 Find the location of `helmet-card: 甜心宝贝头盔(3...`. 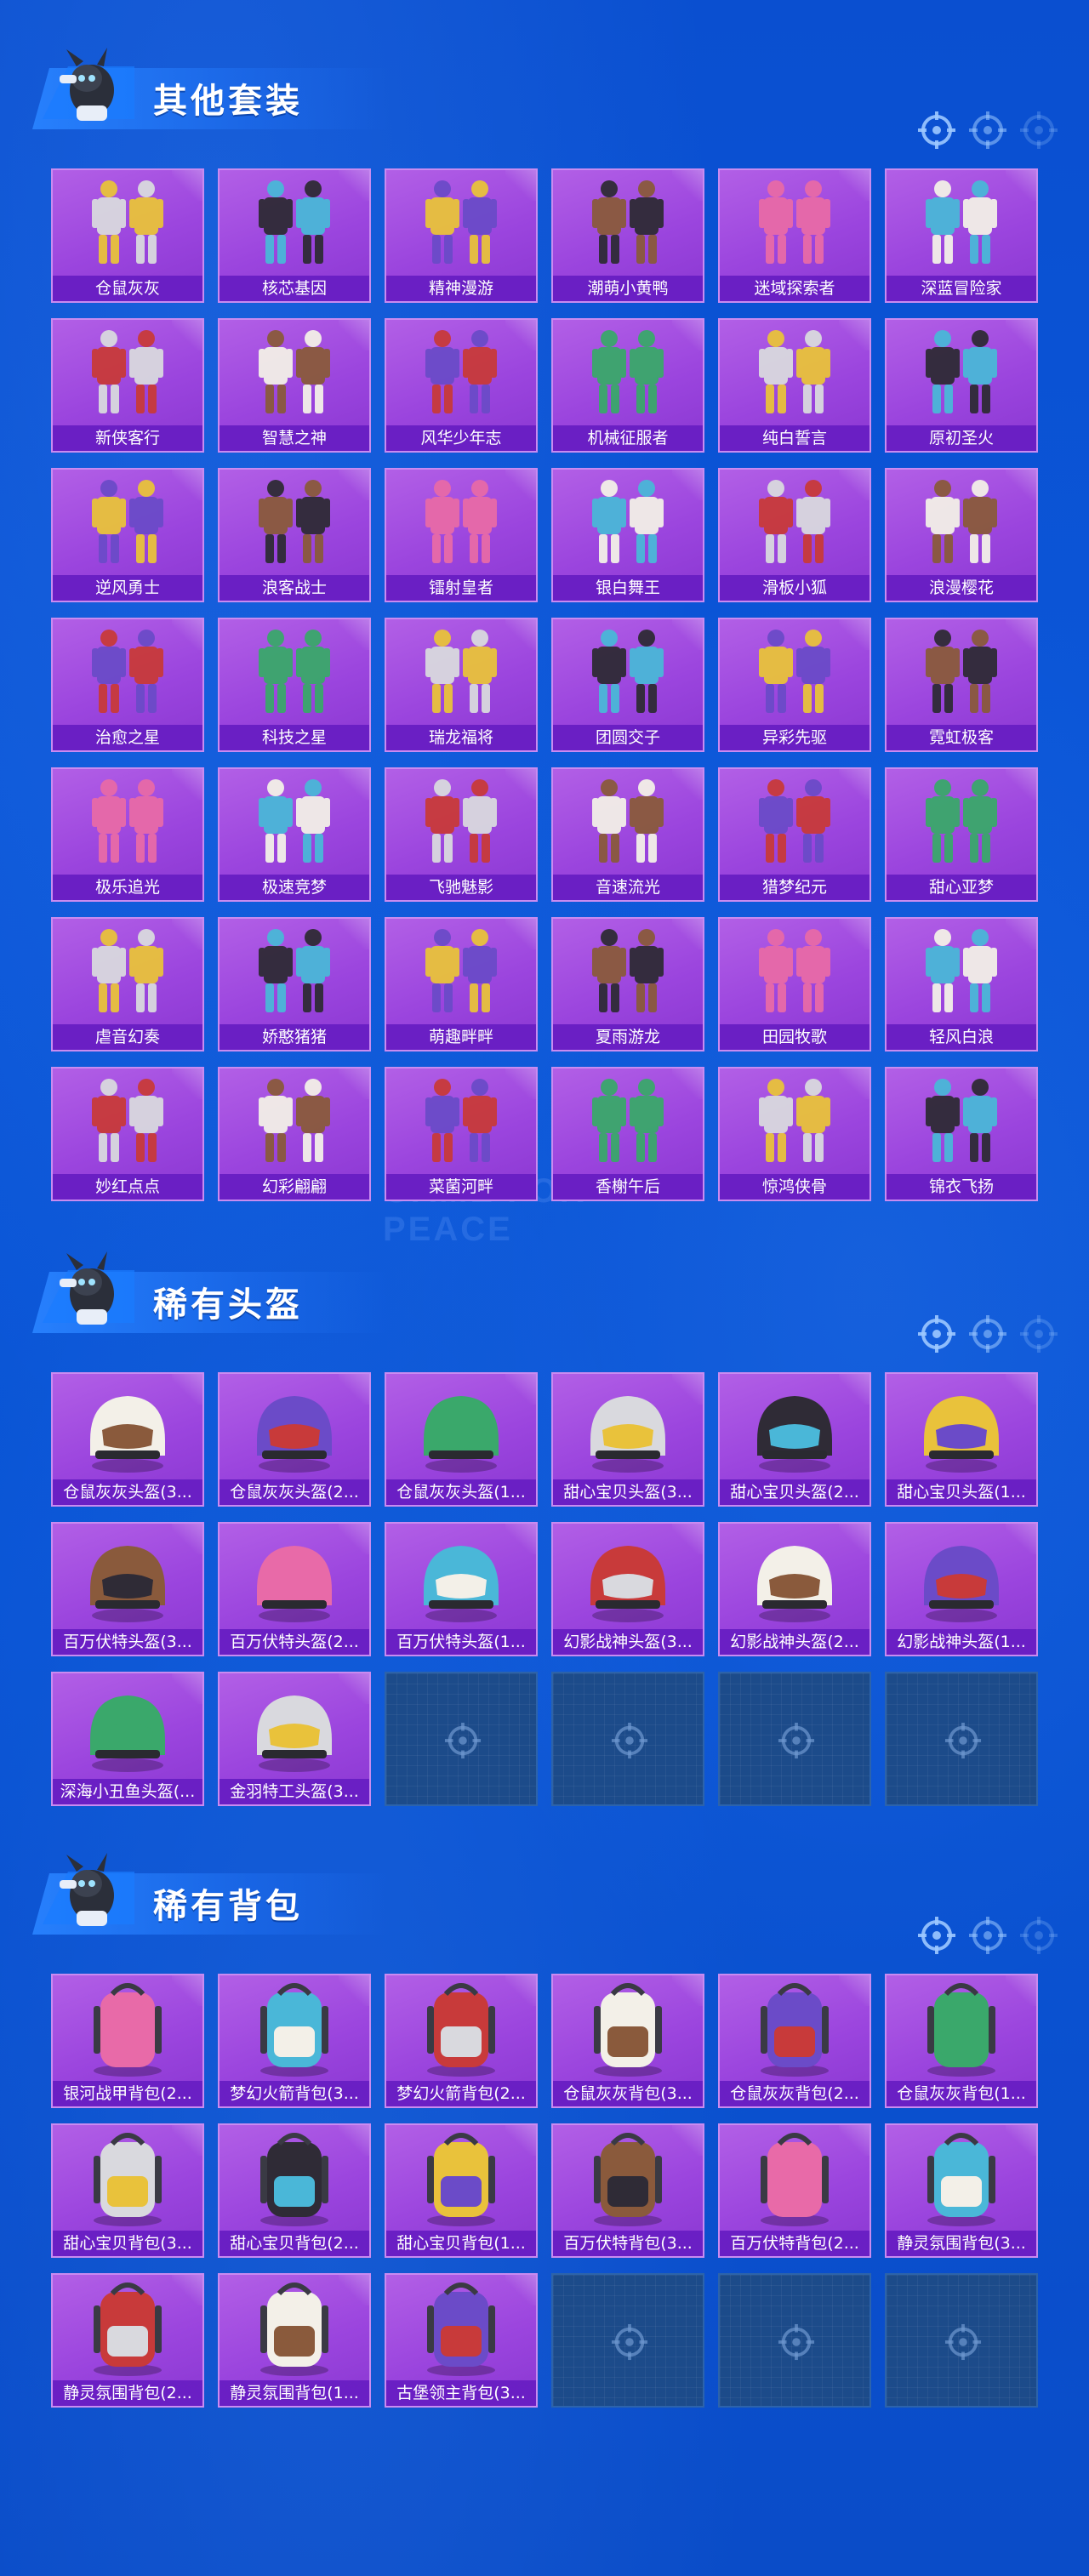

helmet-card: 甜心宝贝头盔(3... is located at coordinates (627, 1439).